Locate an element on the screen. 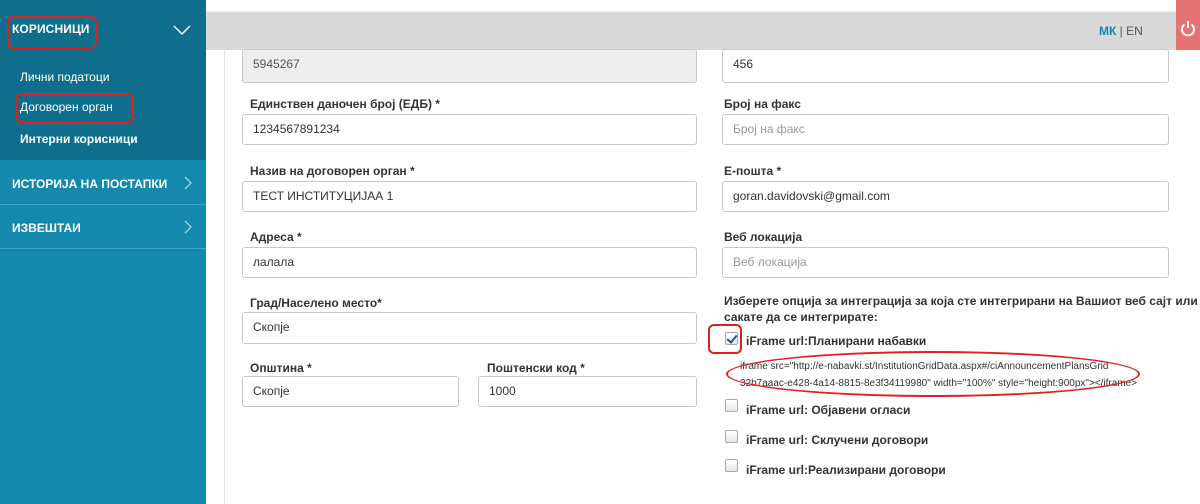 The image size is (1200, 504). authority-name-label: Назив на договорен орган * is located at coordinates (332, 171).